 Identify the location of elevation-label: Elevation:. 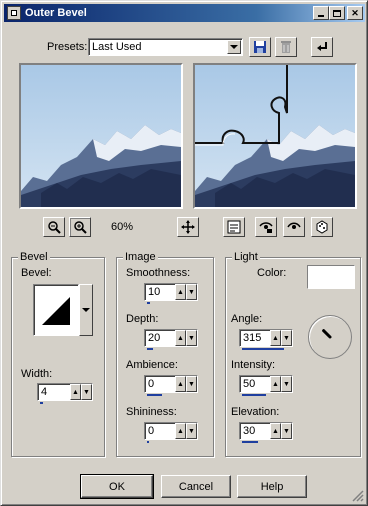
(255, 412).